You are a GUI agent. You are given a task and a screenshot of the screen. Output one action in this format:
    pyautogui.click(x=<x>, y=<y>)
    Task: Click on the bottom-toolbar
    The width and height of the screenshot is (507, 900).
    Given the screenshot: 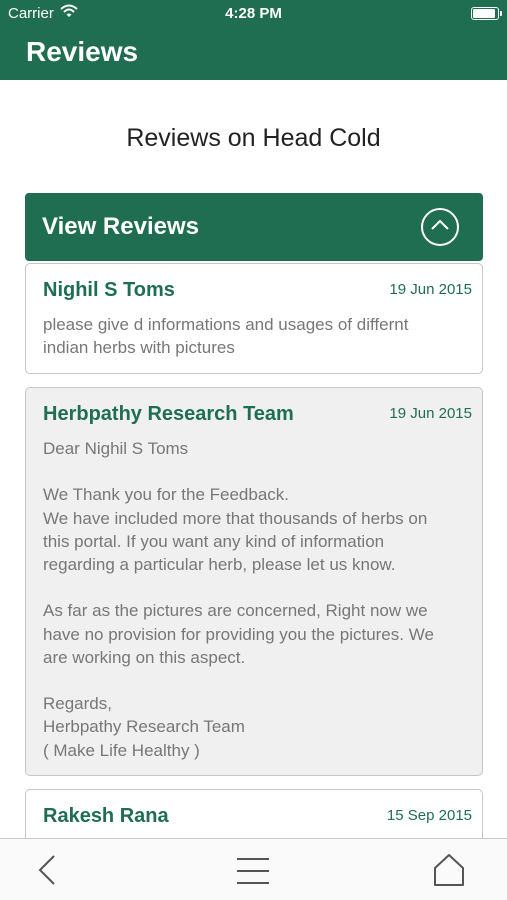 What is the action you would take?
    pyautogui.click(x=253, y=869)
    